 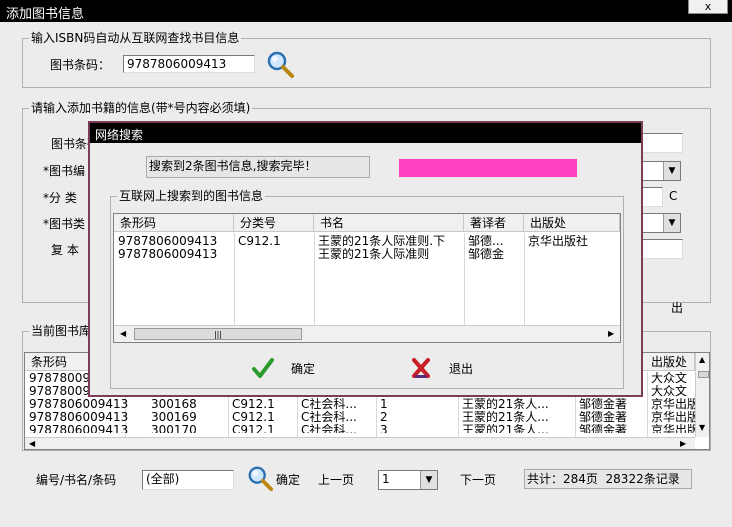 What do you see at coordinates (141, 108) in the screenshot?
I see `add-group-legend: 请输入添加书籍的信息(带*号内容必须填)` at bounding box center [141, 108].